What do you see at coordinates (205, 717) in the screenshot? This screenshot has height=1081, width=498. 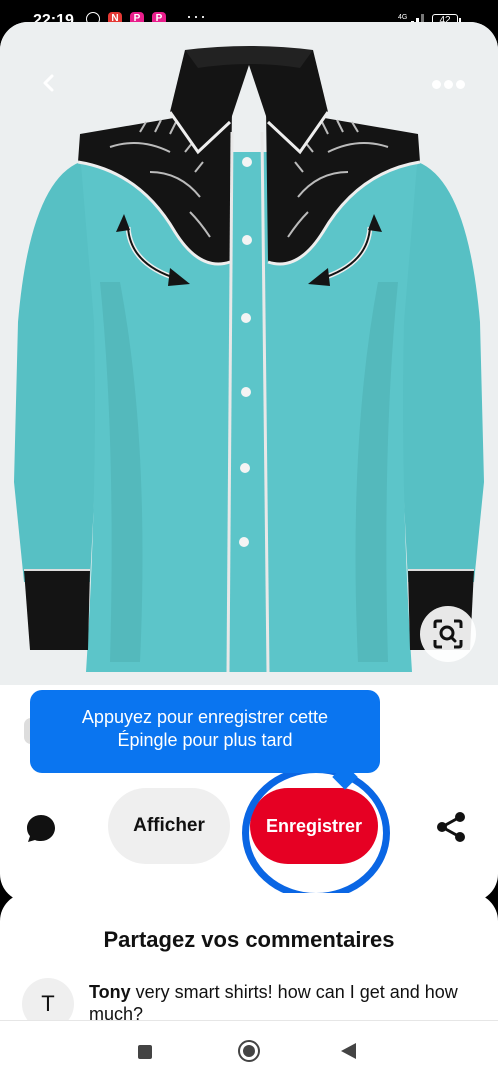 I see `tooltip-line: Appuyez pour enregistrer cette` at bounding box center [205, 717].